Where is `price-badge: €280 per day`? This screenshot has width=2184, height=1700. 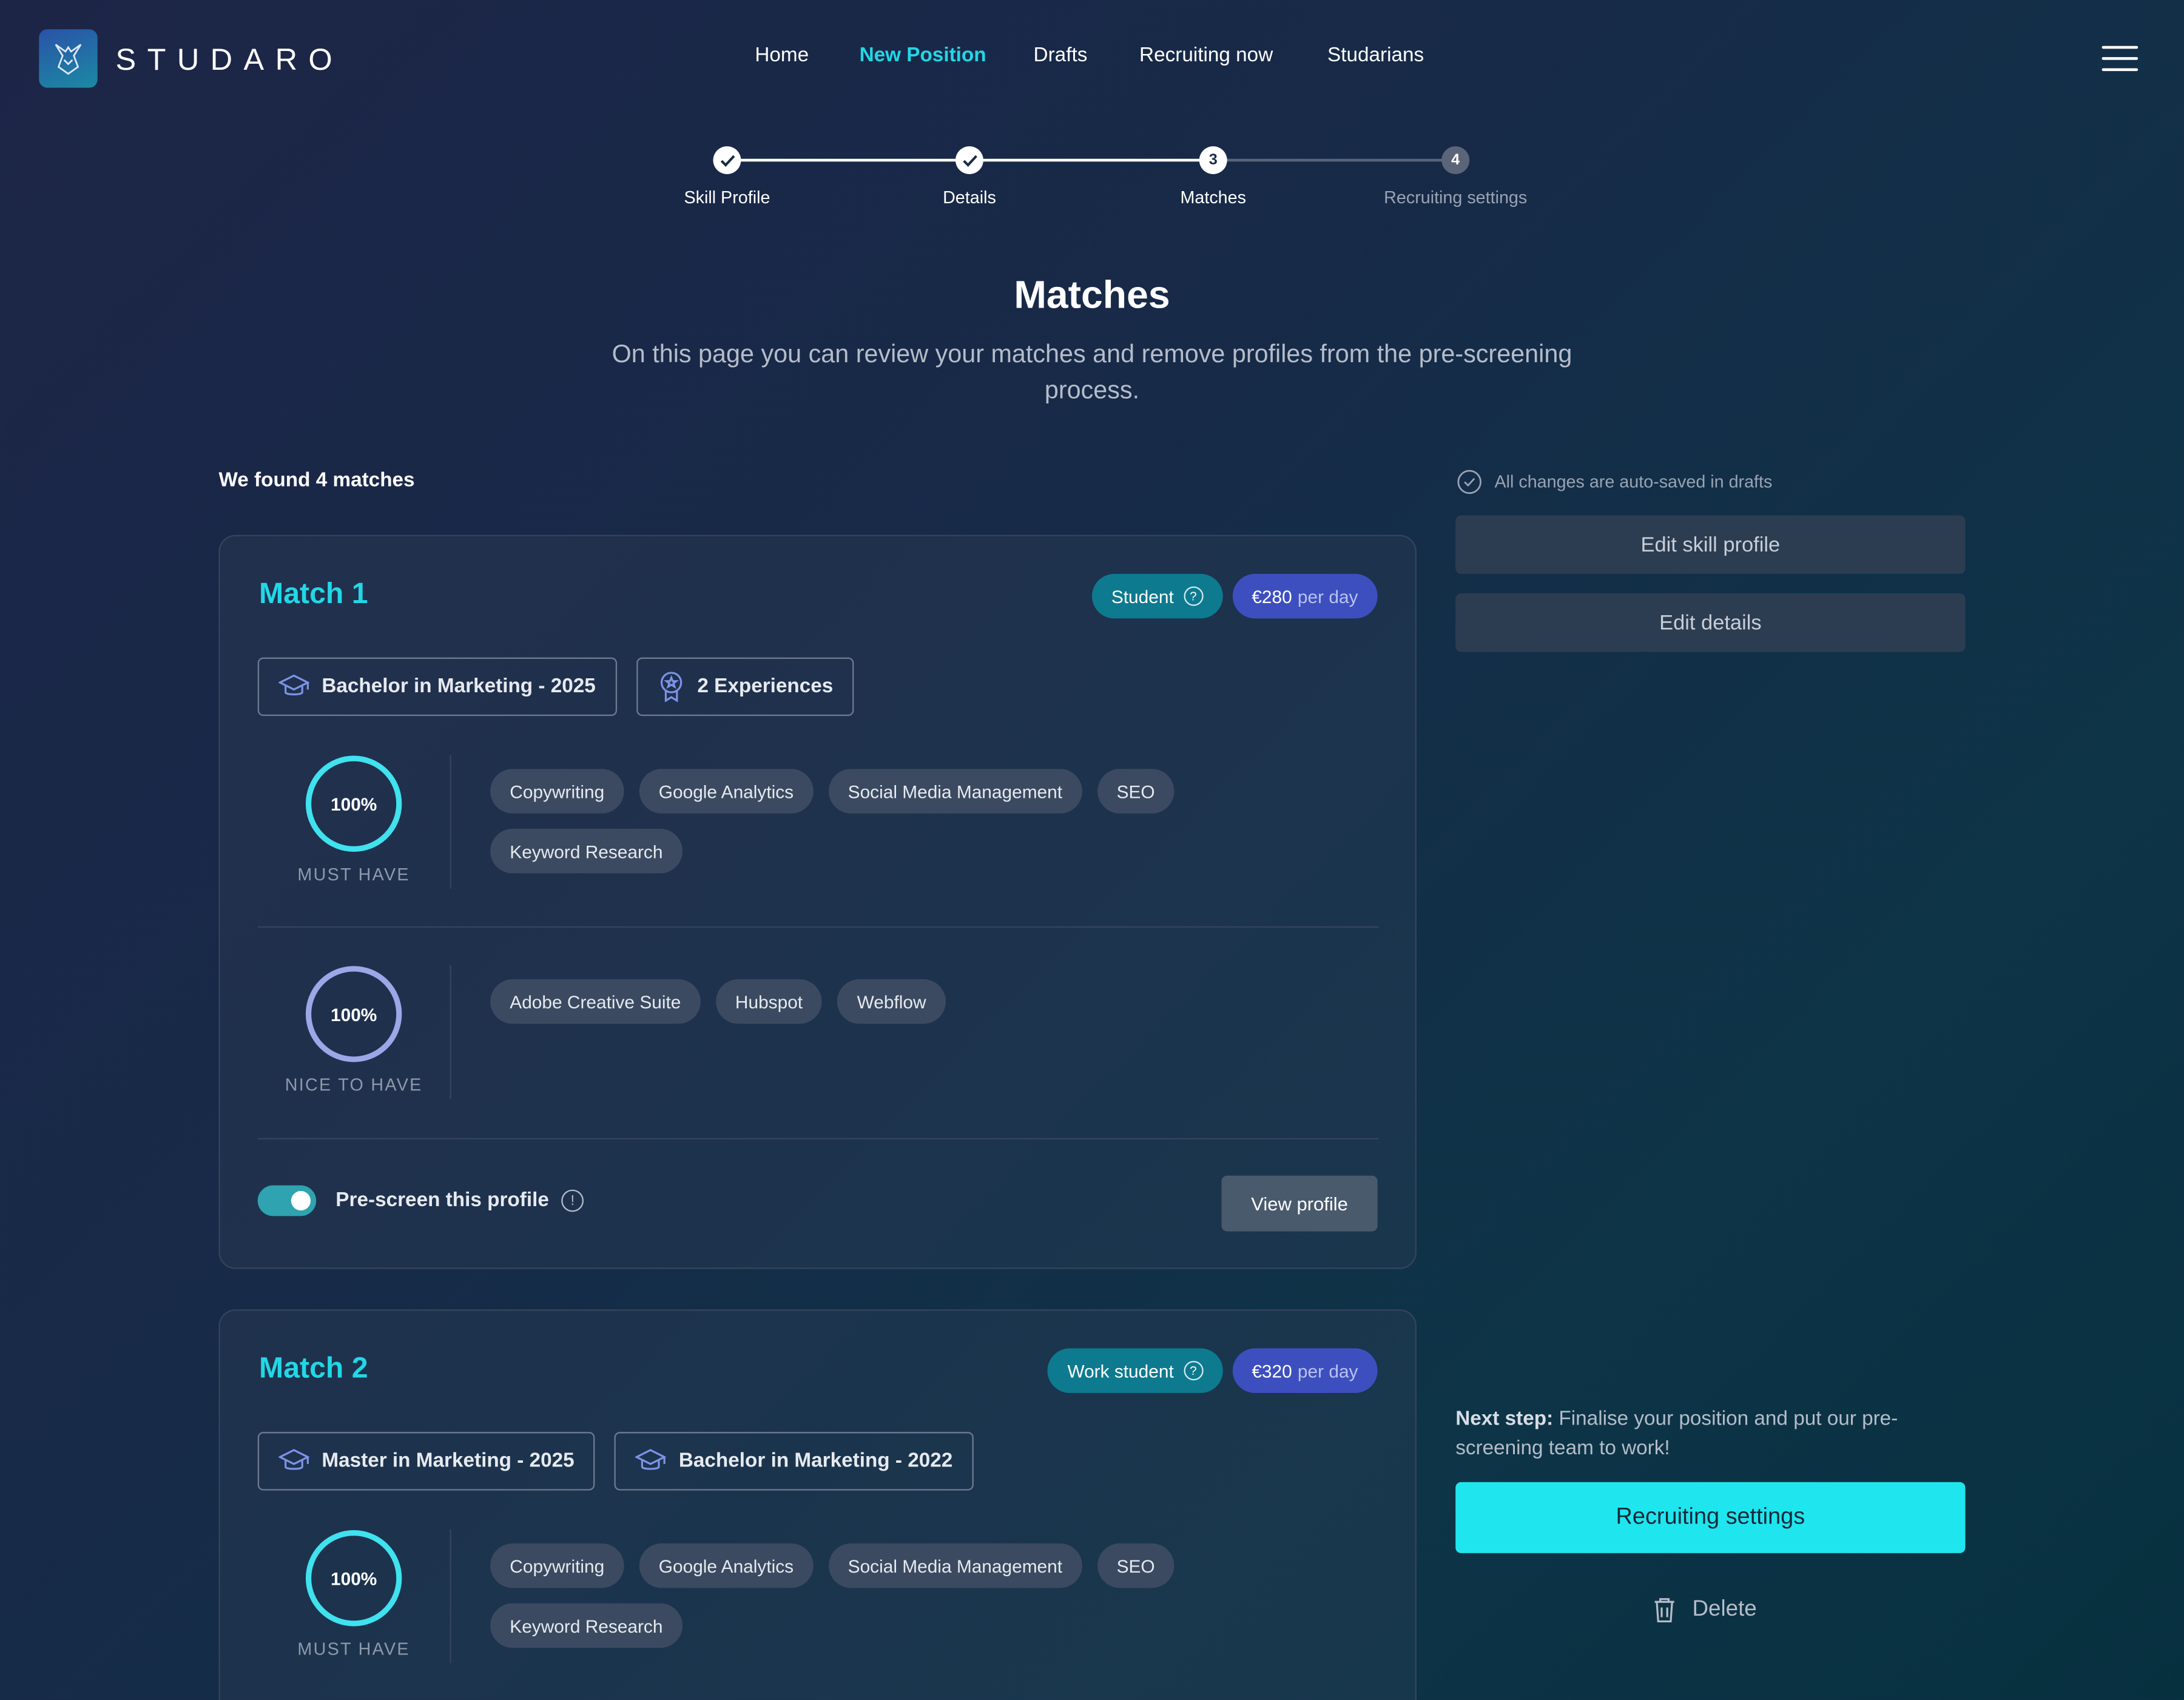 price-badge: €280 per day is located at coordinates (1305, 596).